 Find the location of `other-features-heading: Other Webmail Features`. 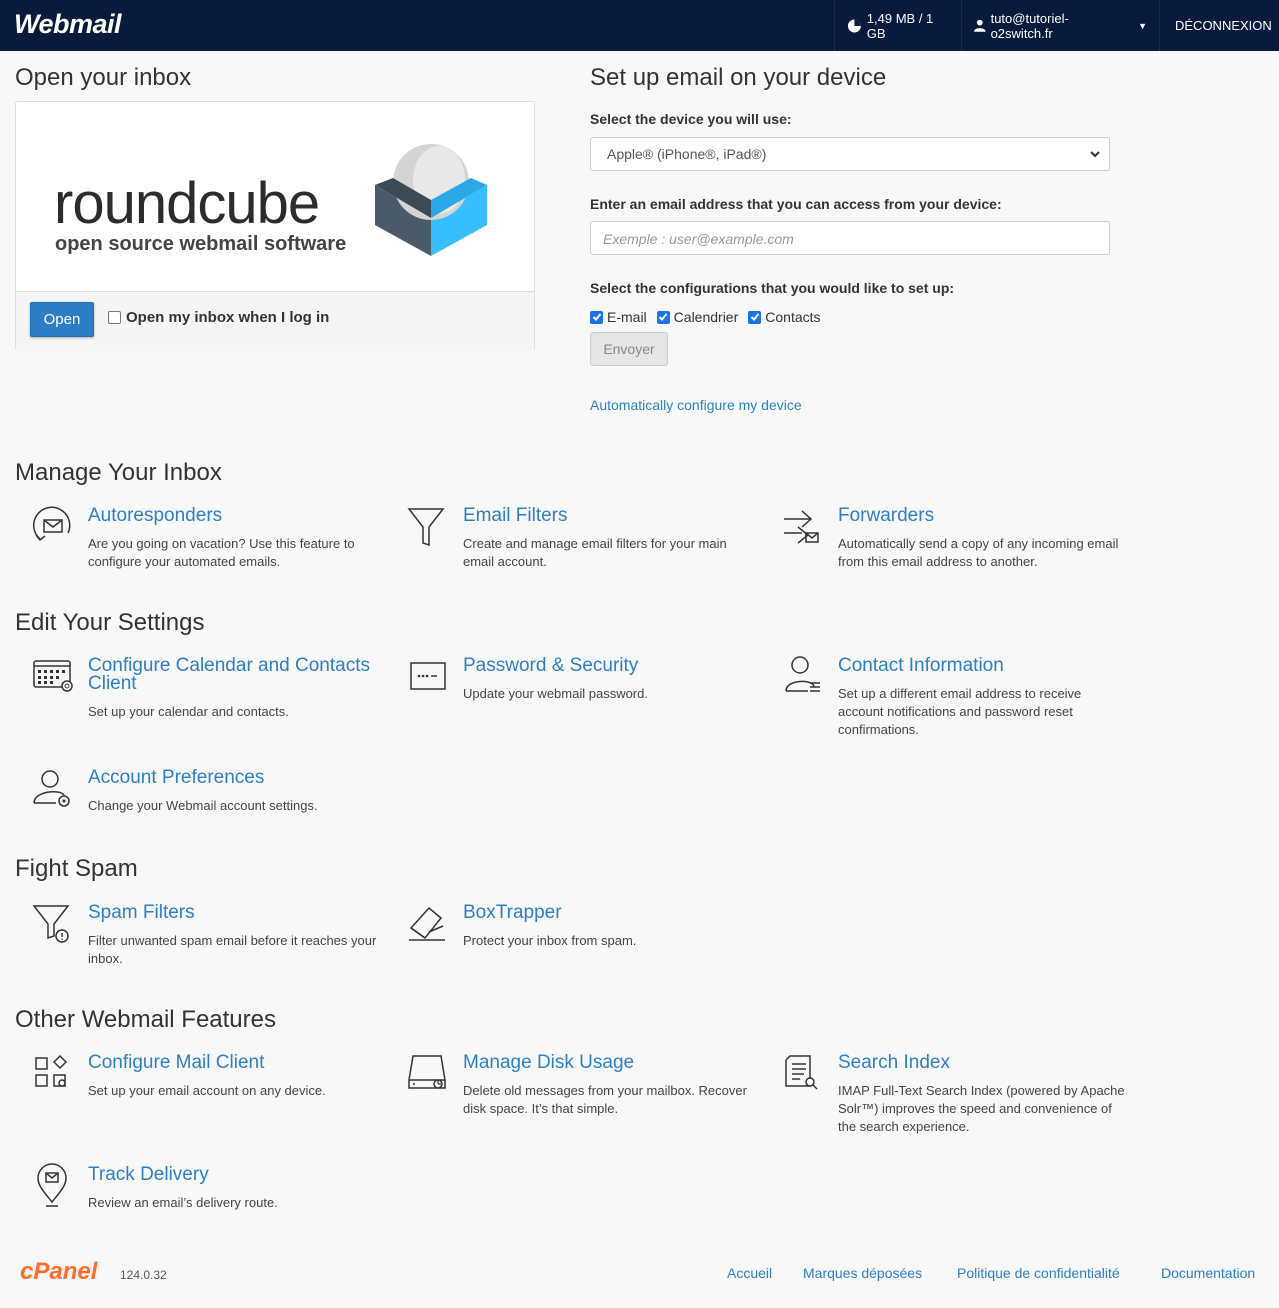

other-features-heading: Other Webmail Features is located at coordinates (145, 1019).